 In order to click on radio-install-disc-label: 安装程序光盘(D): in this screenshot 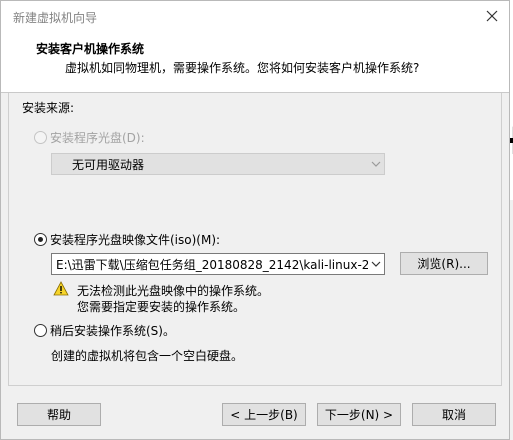, I will do `click(97, 138)`.